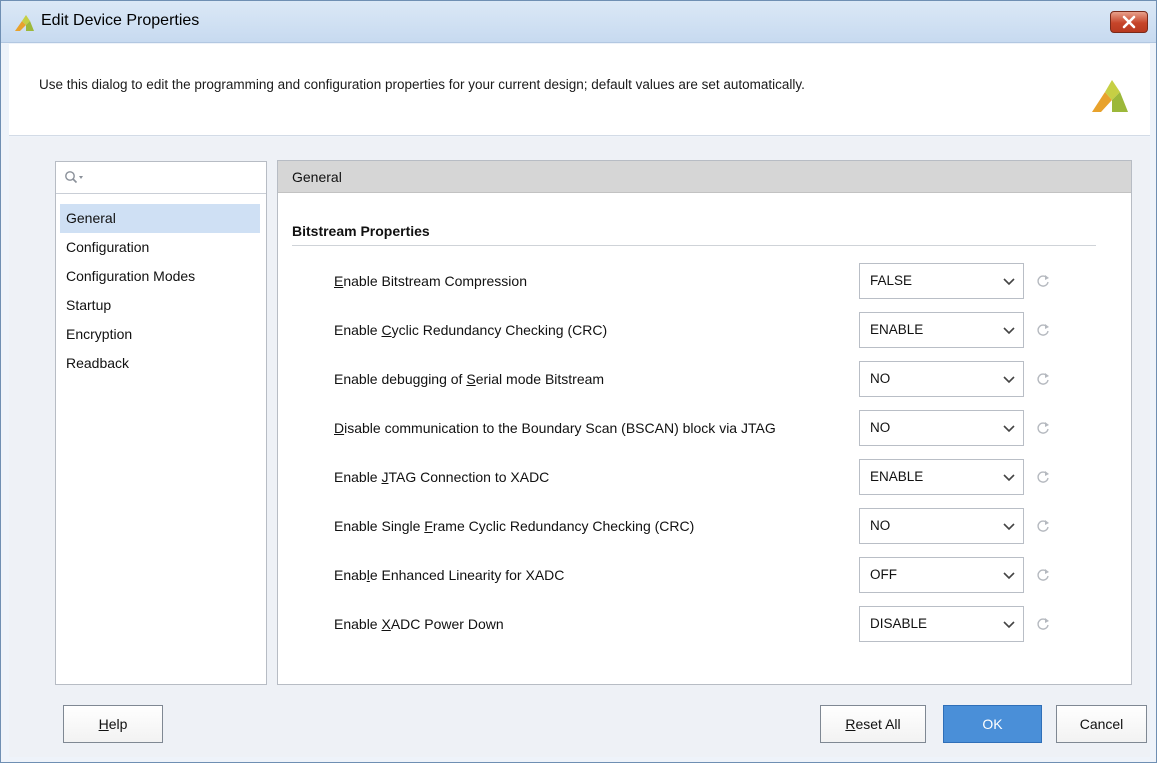 This screenshot has height=763, width=1157. Describe the element at coordinates (160, 334) in the screenshot. I see `category-item-encryption: Encryption` at that location.